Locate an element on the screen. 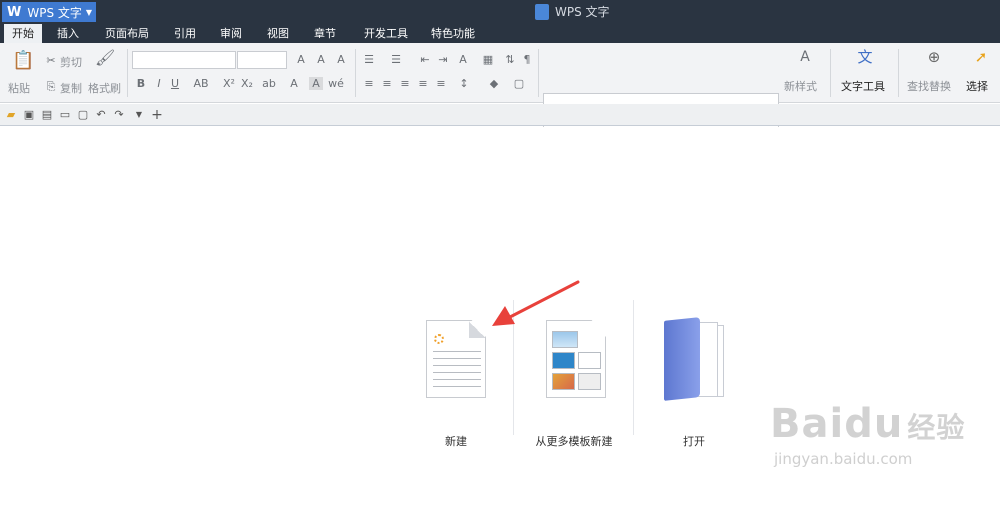 The height and width of the screenshot is (513, 1000). watermark-url: jingyan.baidu.com is located at coordinates (843, 459).